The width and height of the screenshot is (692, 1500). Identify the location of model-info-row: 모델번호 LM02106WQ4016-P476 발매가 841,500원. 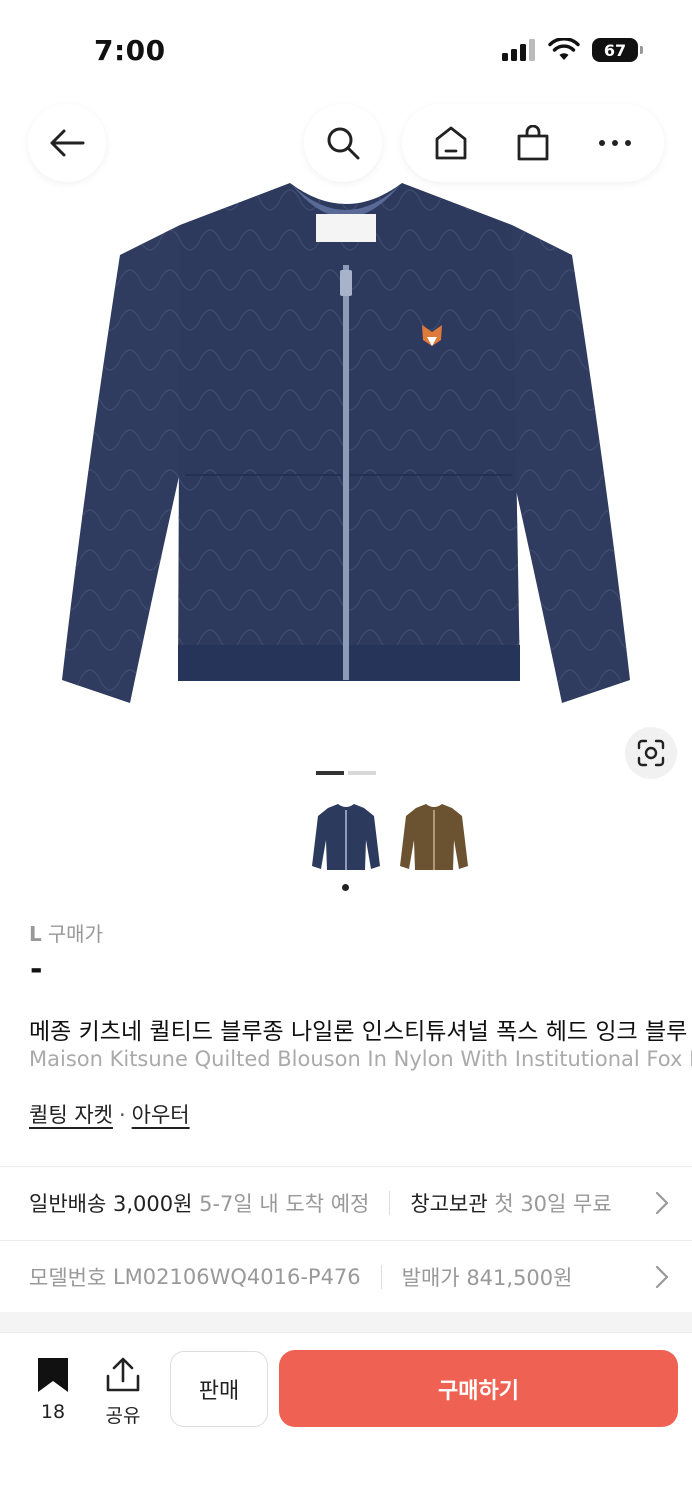
(349, 1277).